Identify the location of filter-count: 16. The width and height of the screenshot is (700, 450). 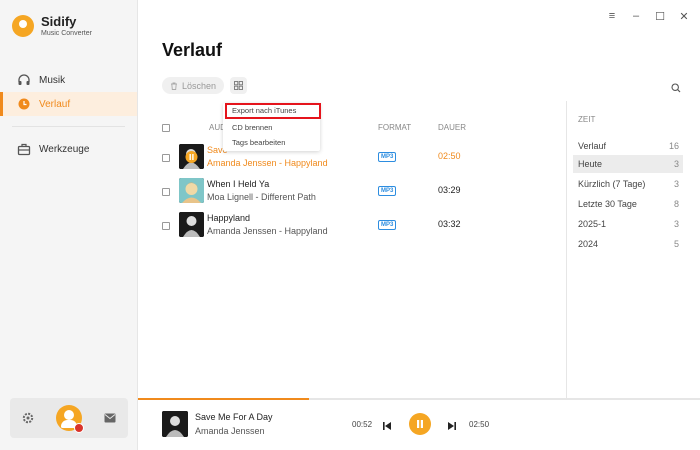
(673, 146).